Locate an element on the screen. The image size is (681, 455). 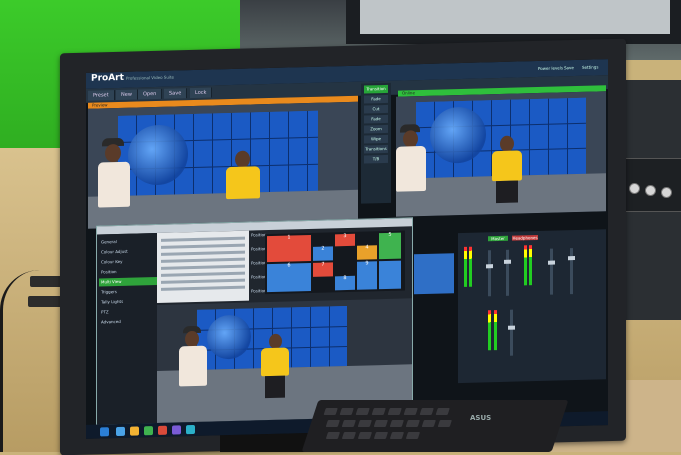
cell-number: 1 is located at coordinates (289, 237).